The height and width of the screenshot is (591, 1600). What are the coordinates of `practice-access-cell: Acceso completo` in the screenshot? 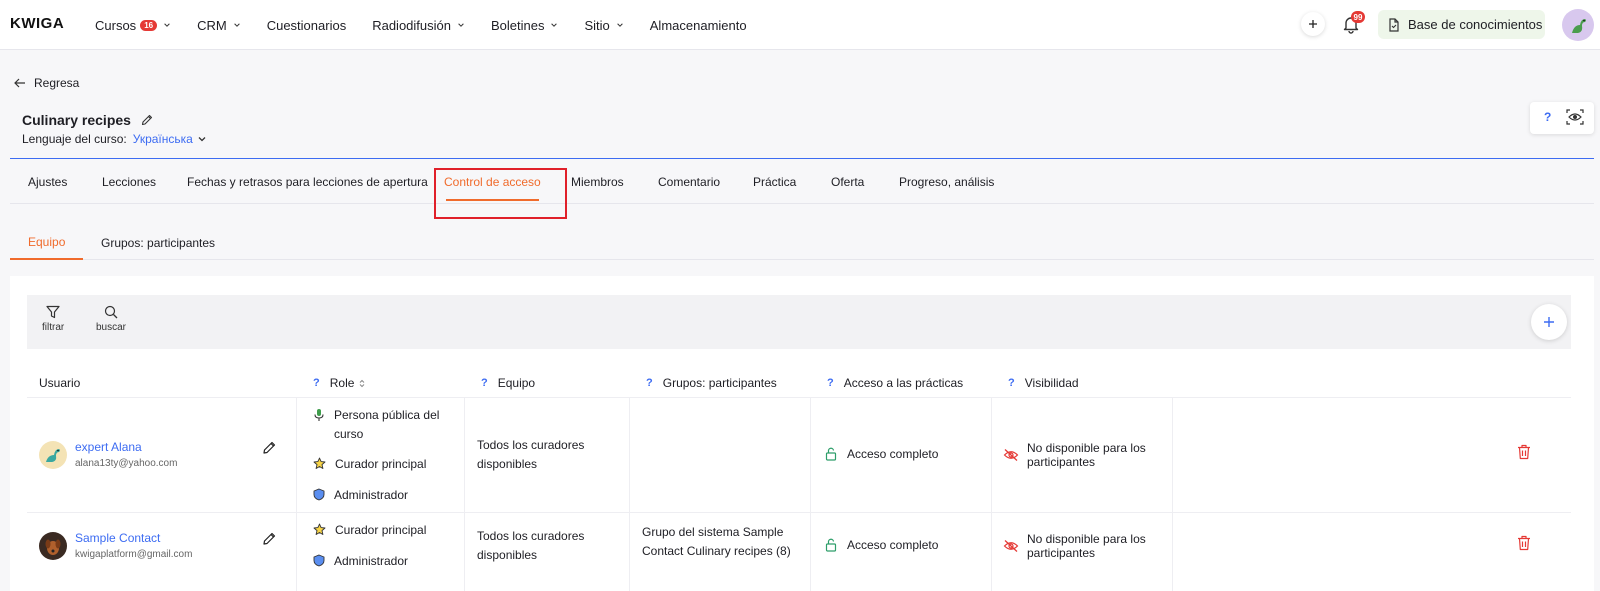 It's located at (881, 454).